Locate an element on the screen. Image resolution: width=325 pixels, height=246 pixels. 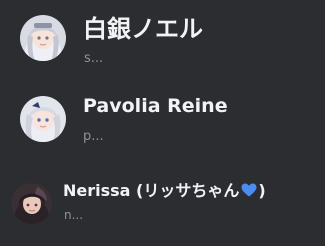
member-name: Nerissa (リッサちゃん) is located at coordinates (164, 191).